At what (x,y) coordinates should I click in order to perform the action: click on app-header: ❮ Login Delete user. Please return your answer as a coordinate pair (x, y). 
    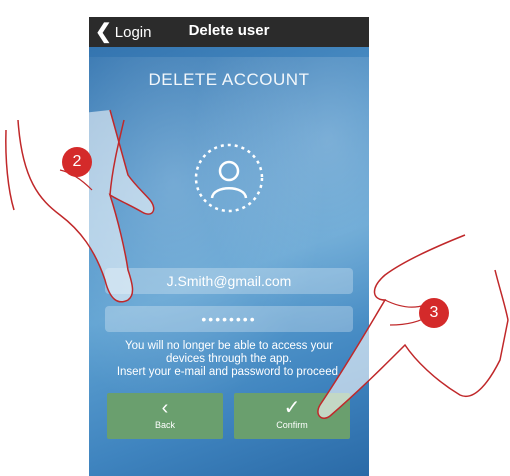
    Looking at the image, I should click on (229, 32).